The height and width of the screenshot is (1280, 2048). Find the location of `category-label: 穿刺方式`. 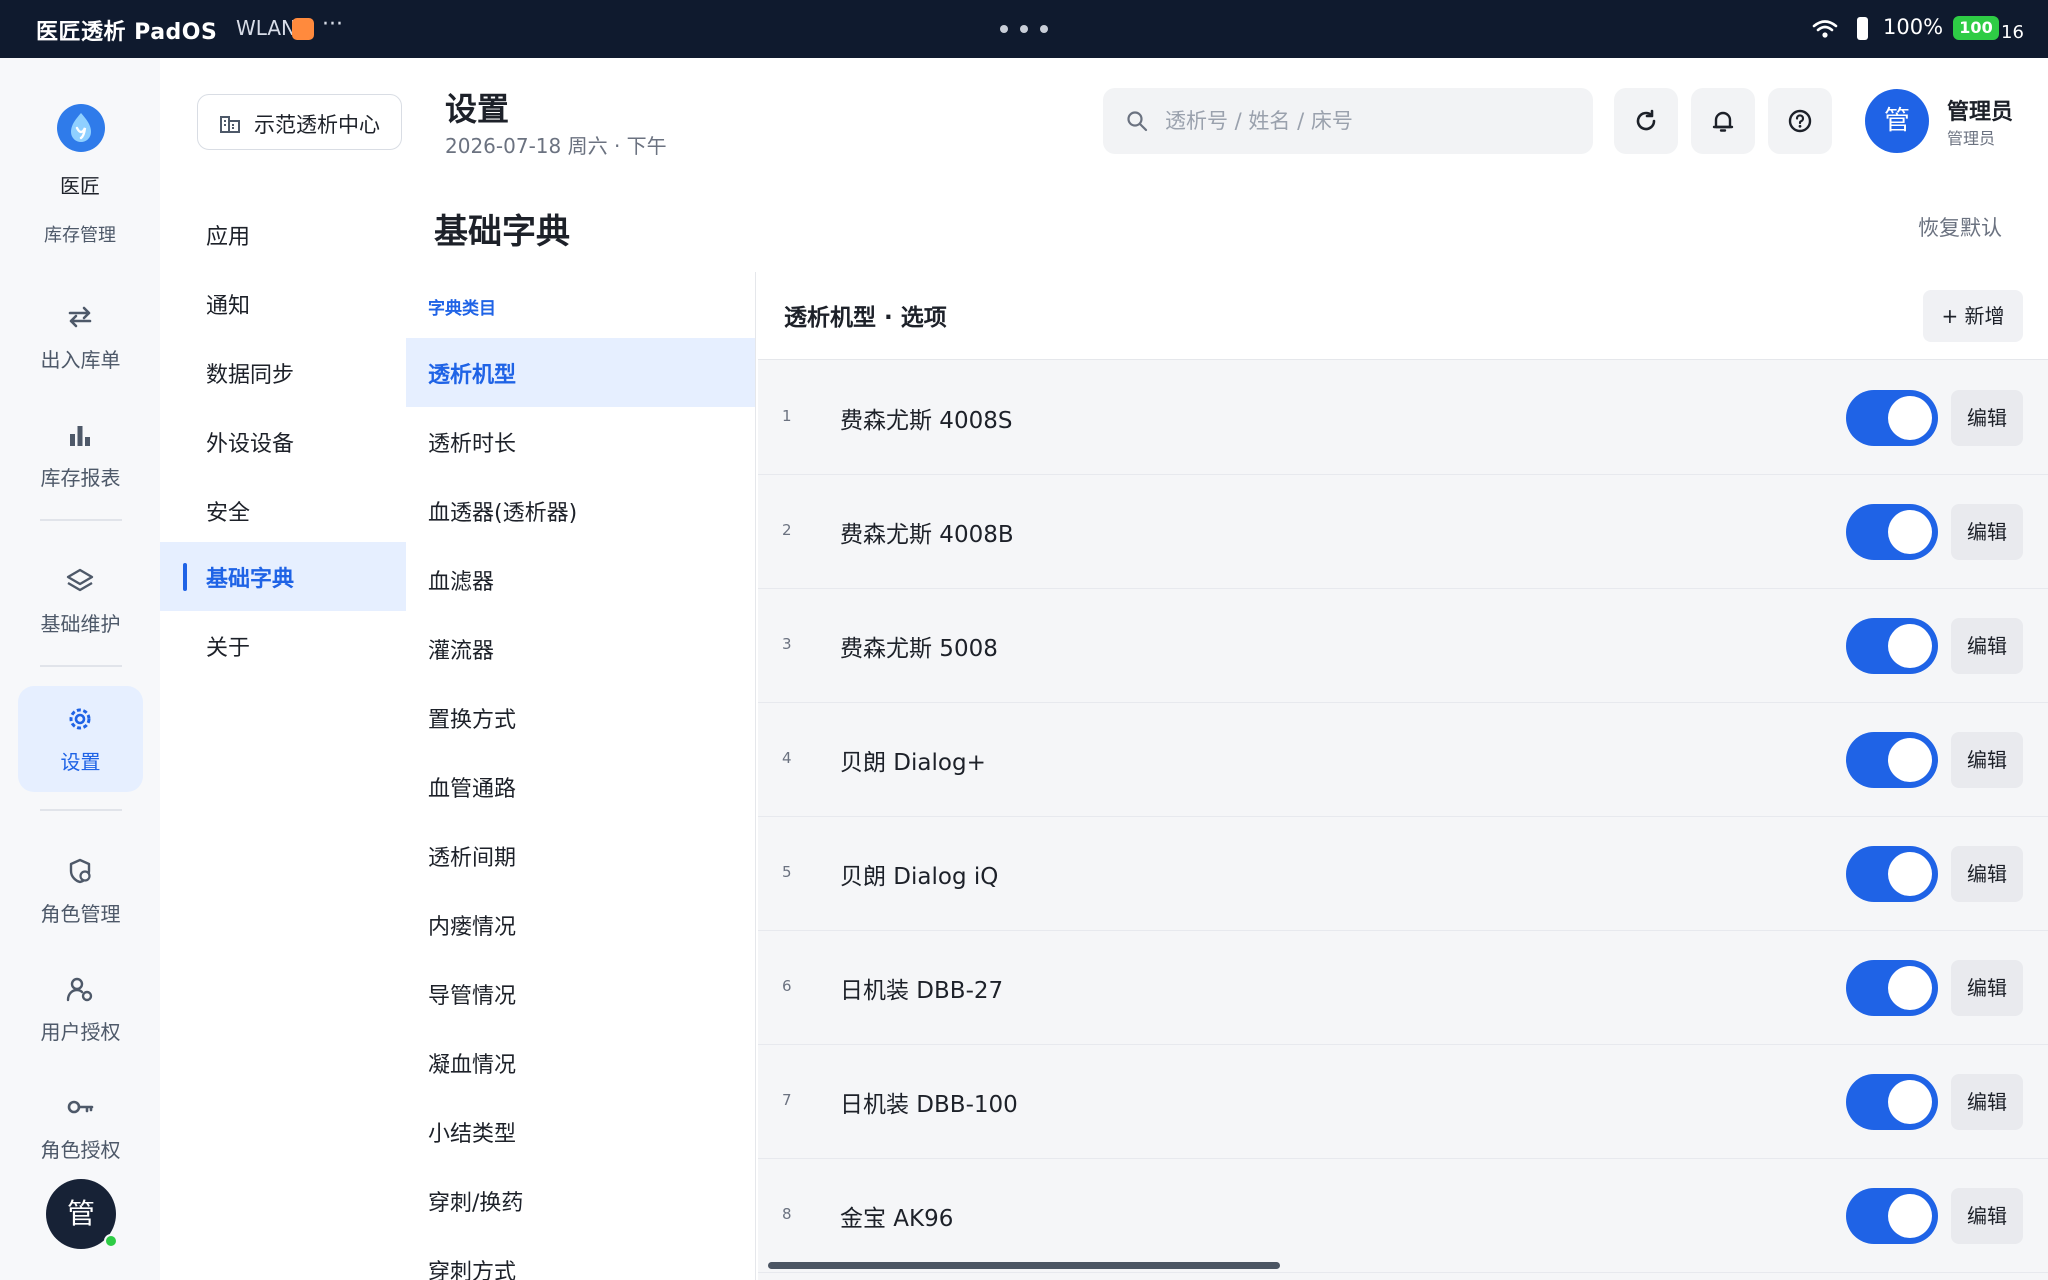

category-label: 穿刺方式 is located at coordinates (472, 1270).